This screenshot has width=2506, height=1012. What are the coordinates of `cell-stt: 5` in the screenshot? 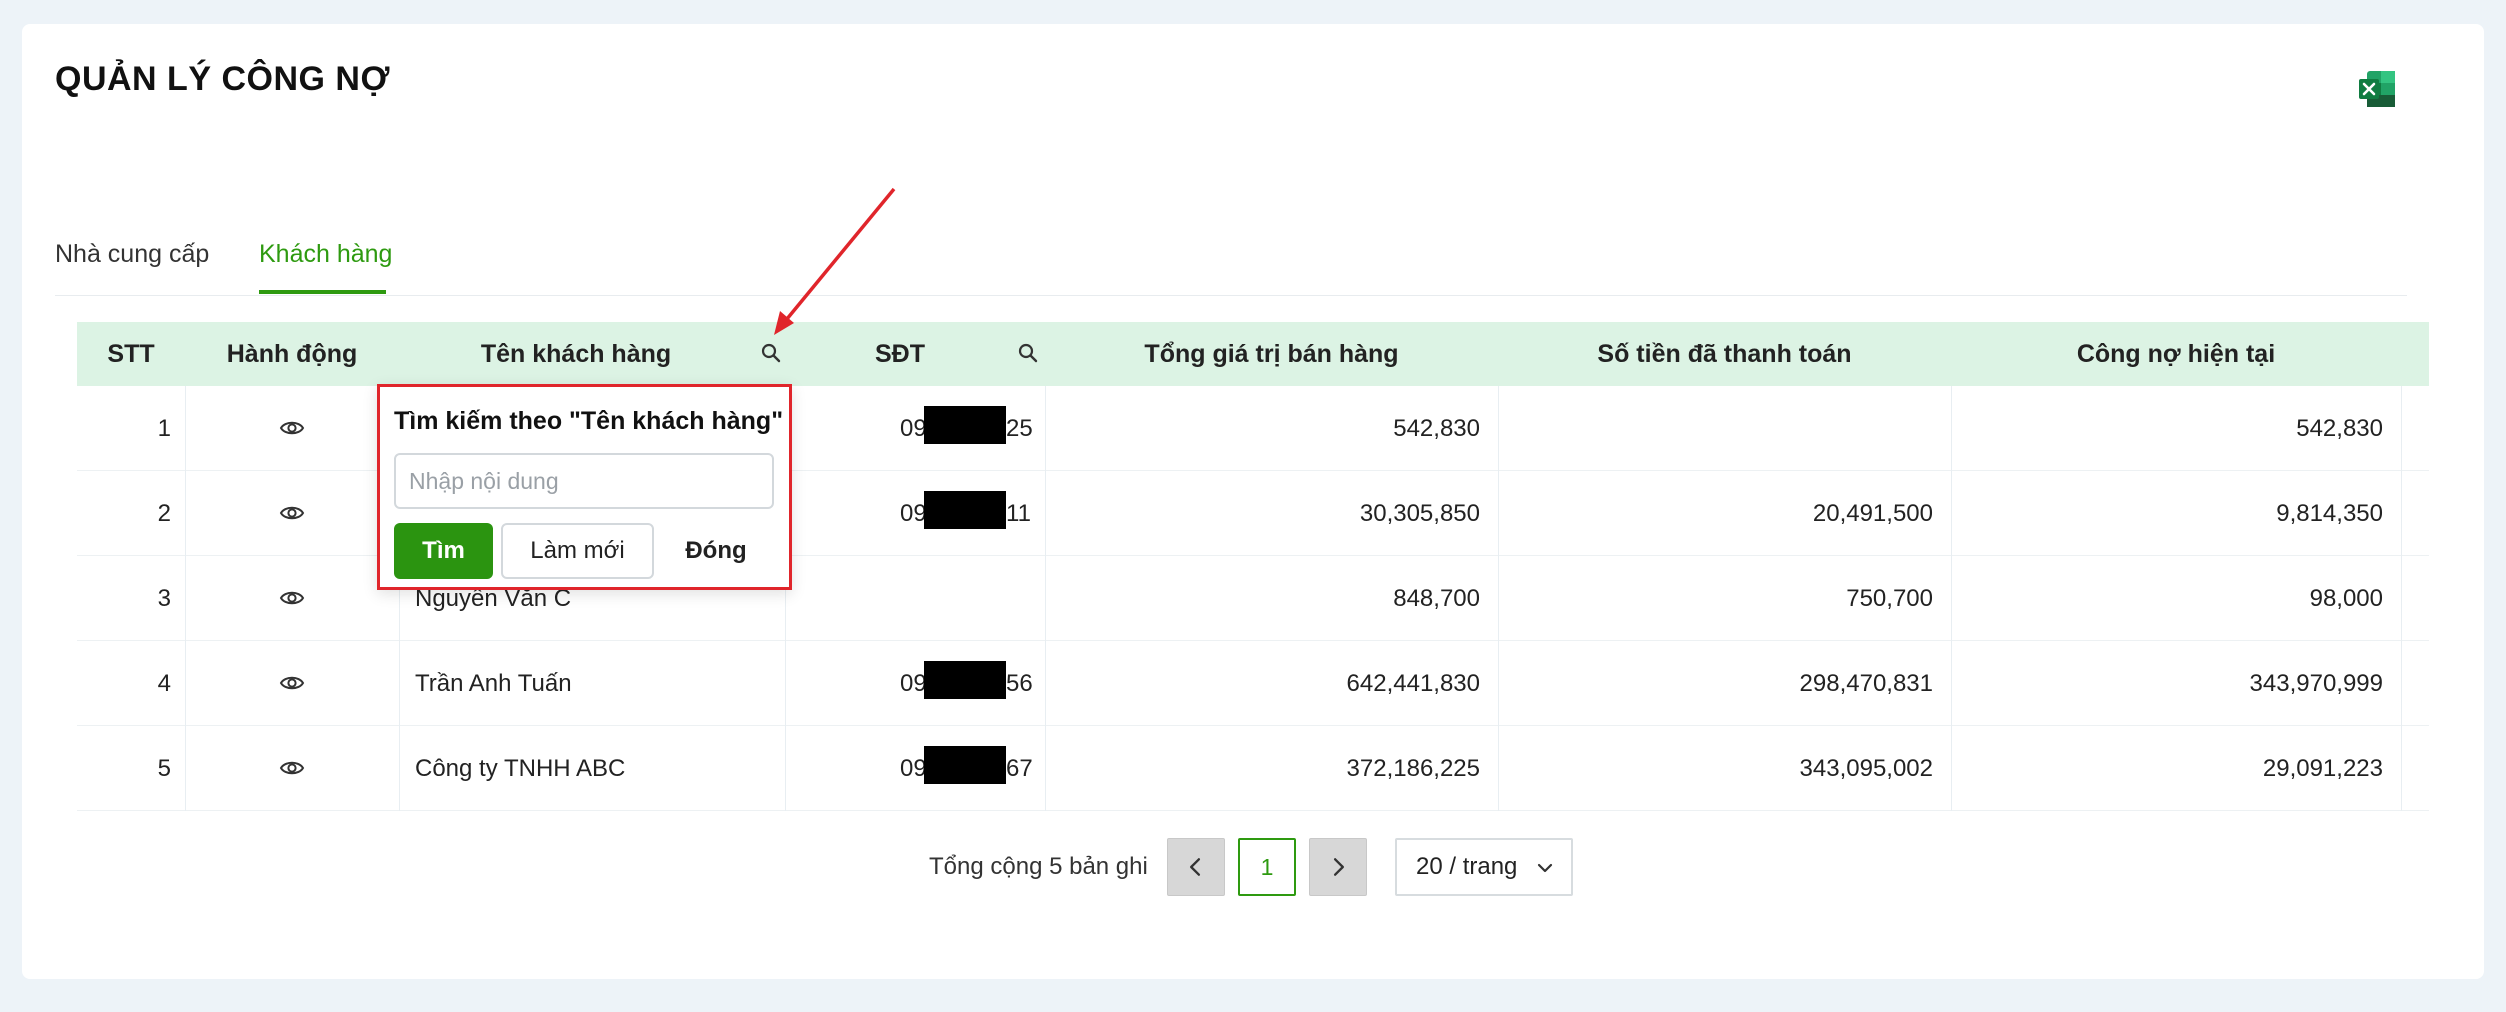 It's located at (164, 768).